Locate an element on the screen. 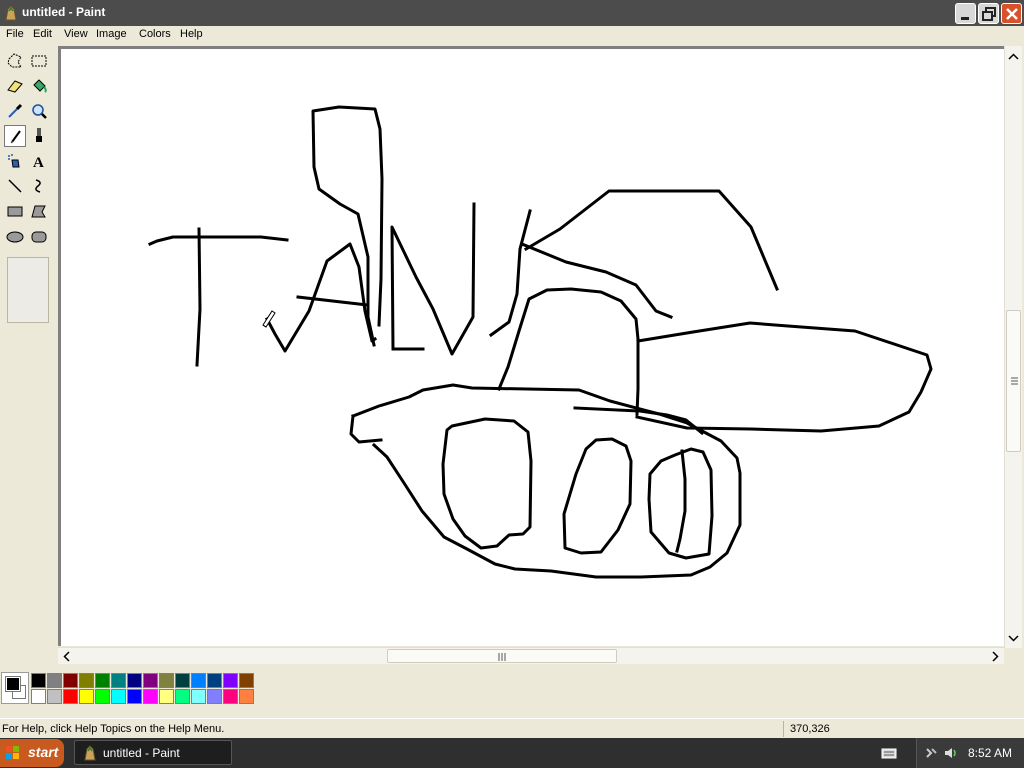 The height and width of the screenshot is (768, 1024). rectangle-tool is located at coordinates (15, 211).